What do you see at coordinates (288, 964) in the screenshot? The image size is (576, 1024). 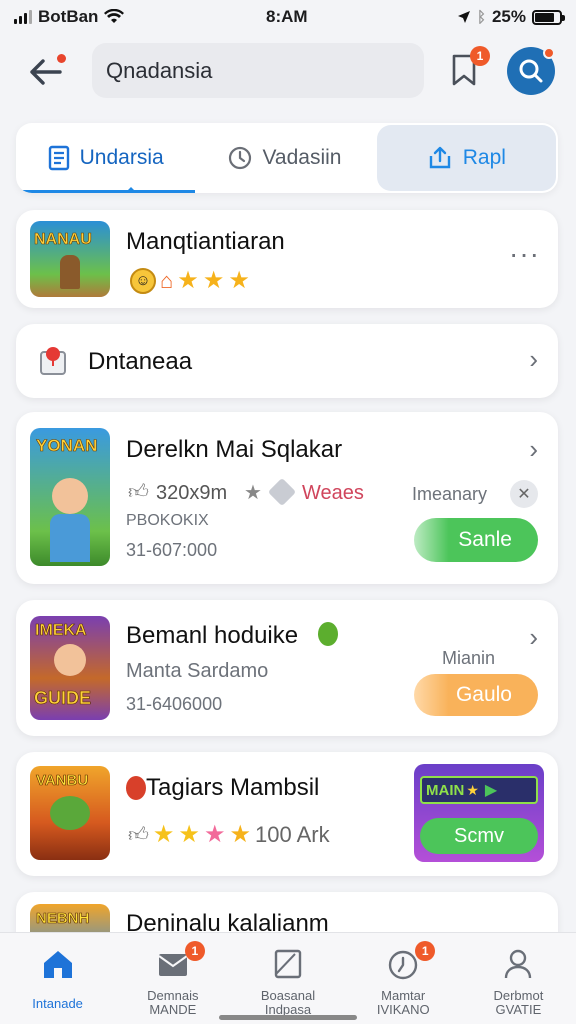 I see `window-icon` at bounding box center [288, 964].